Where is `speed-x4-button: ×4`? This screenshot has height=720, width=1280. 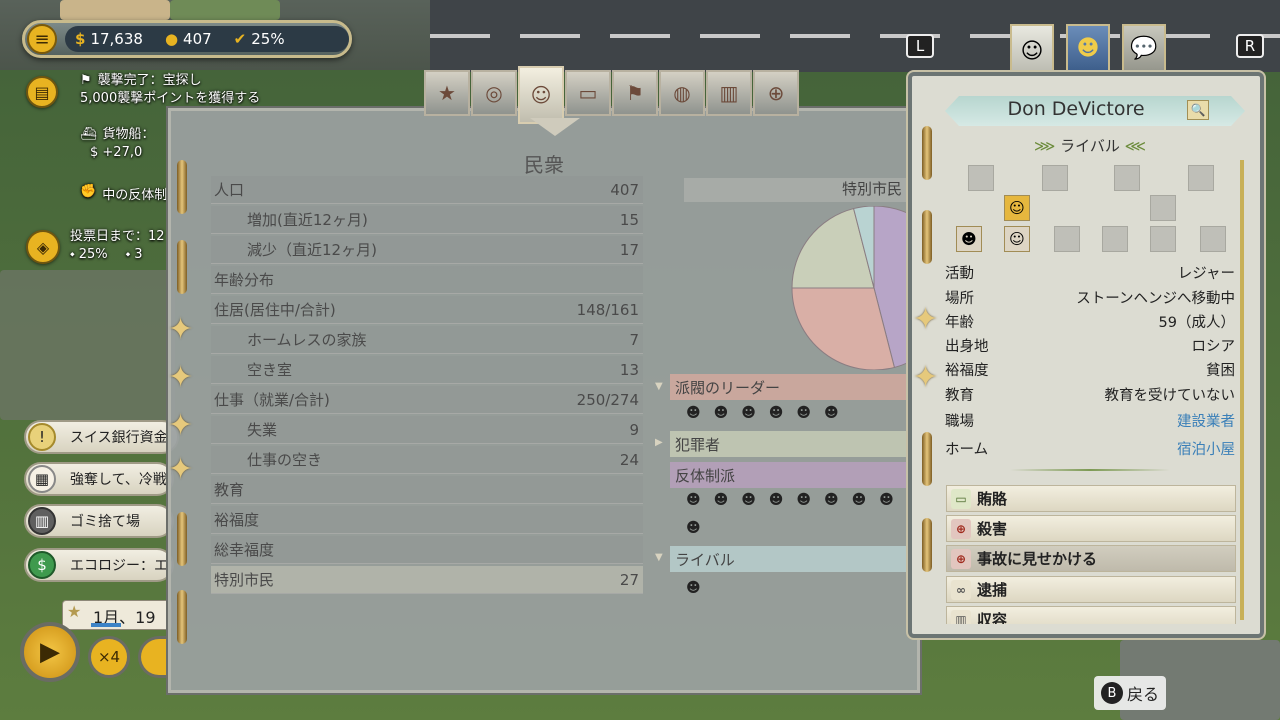 speed-x4-button: ×4 is located at coordinates (109, 657).